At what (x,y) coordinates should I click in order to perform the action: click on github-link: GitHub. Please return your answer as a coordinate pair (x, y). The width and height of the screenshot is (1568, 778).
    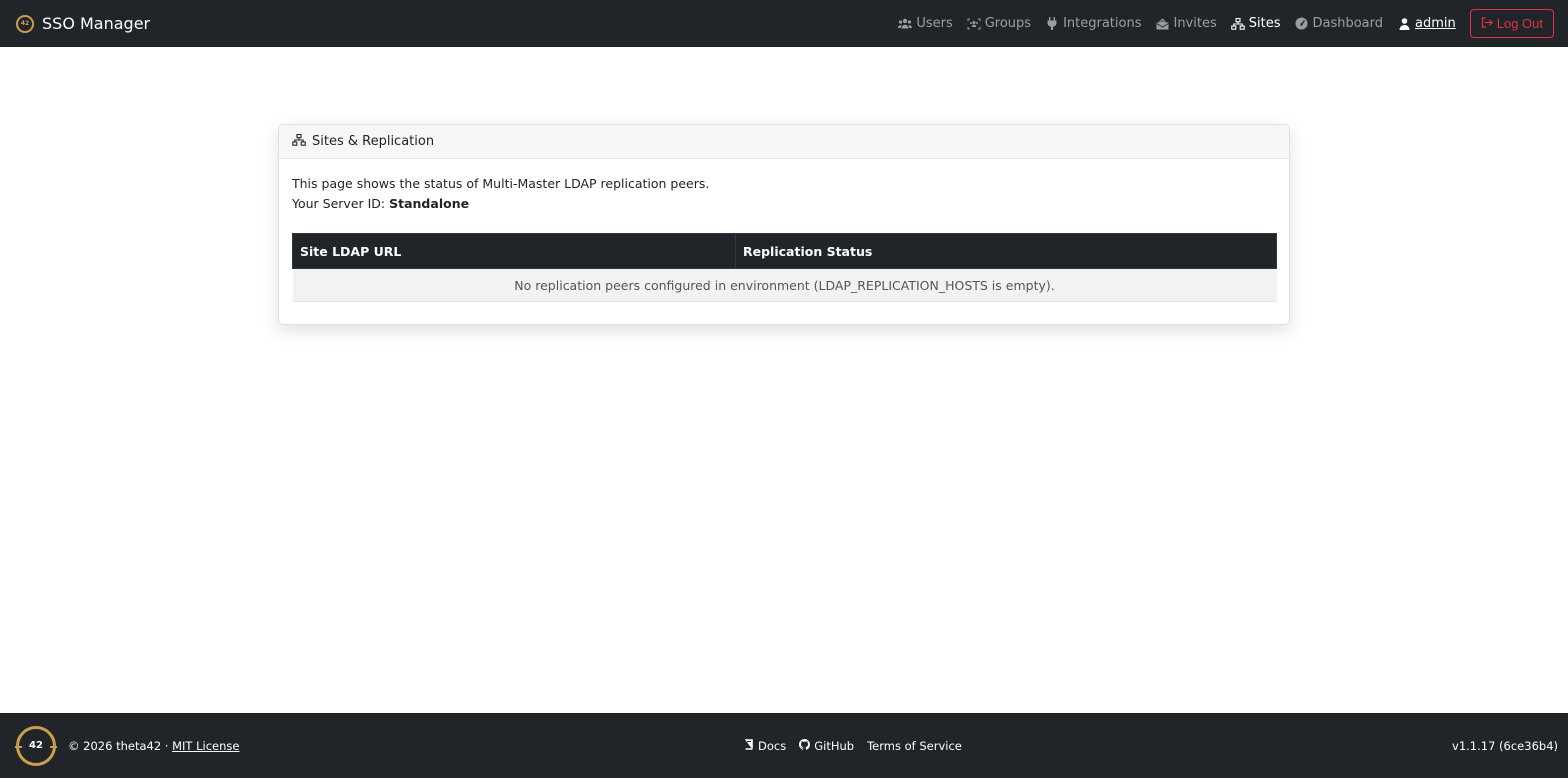
    Looking at the image, I should click on (827, 745).